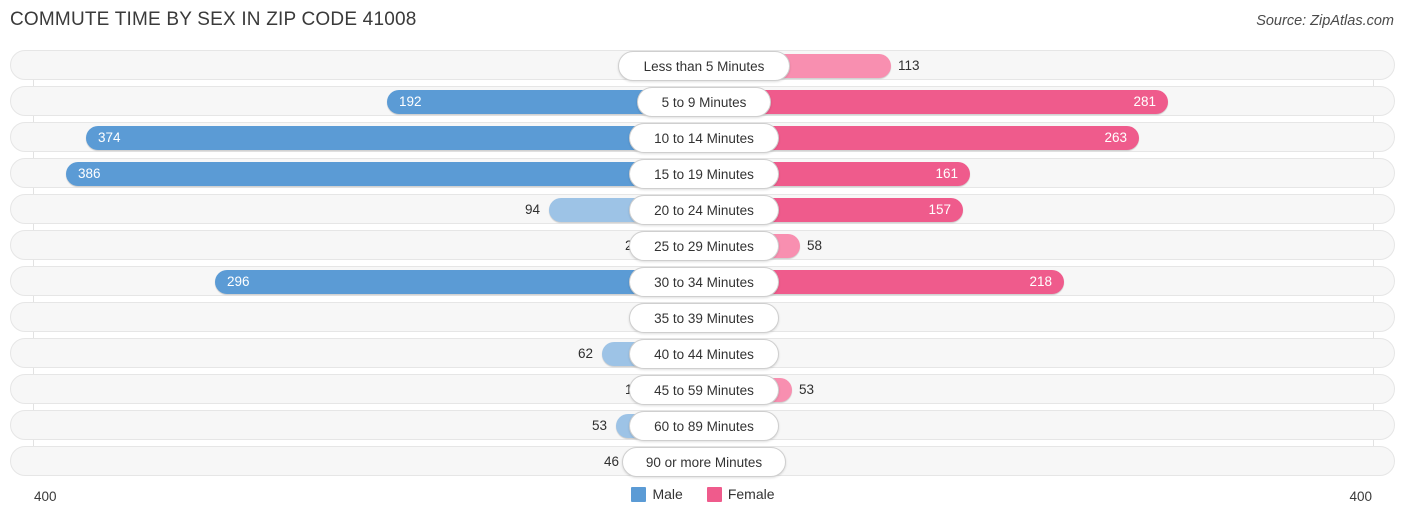 Image resolution: width=1406 pixels, height=523 pixels. Describe the element at coordinates (410, 101) in the screenshot. I see `bar-value-male: 192` at that location.